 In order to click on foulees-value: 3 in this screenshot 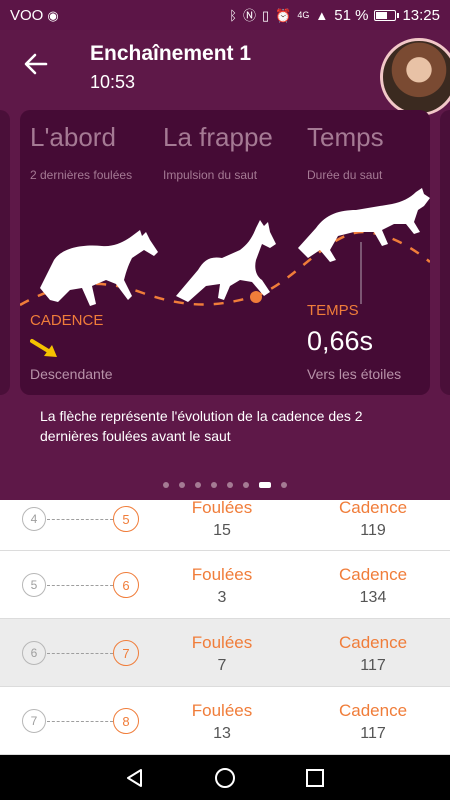, I will do `click(222, 597)`.